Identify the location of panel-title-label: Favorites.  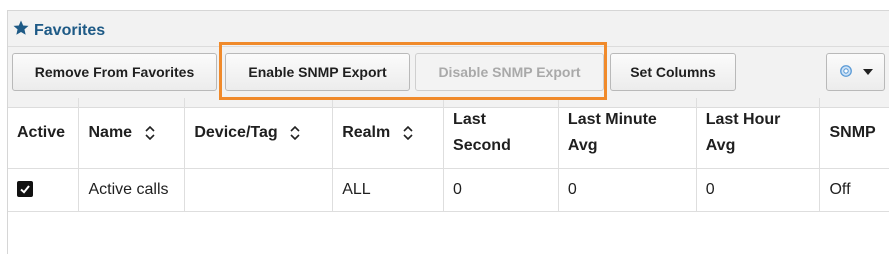
(70, 30).